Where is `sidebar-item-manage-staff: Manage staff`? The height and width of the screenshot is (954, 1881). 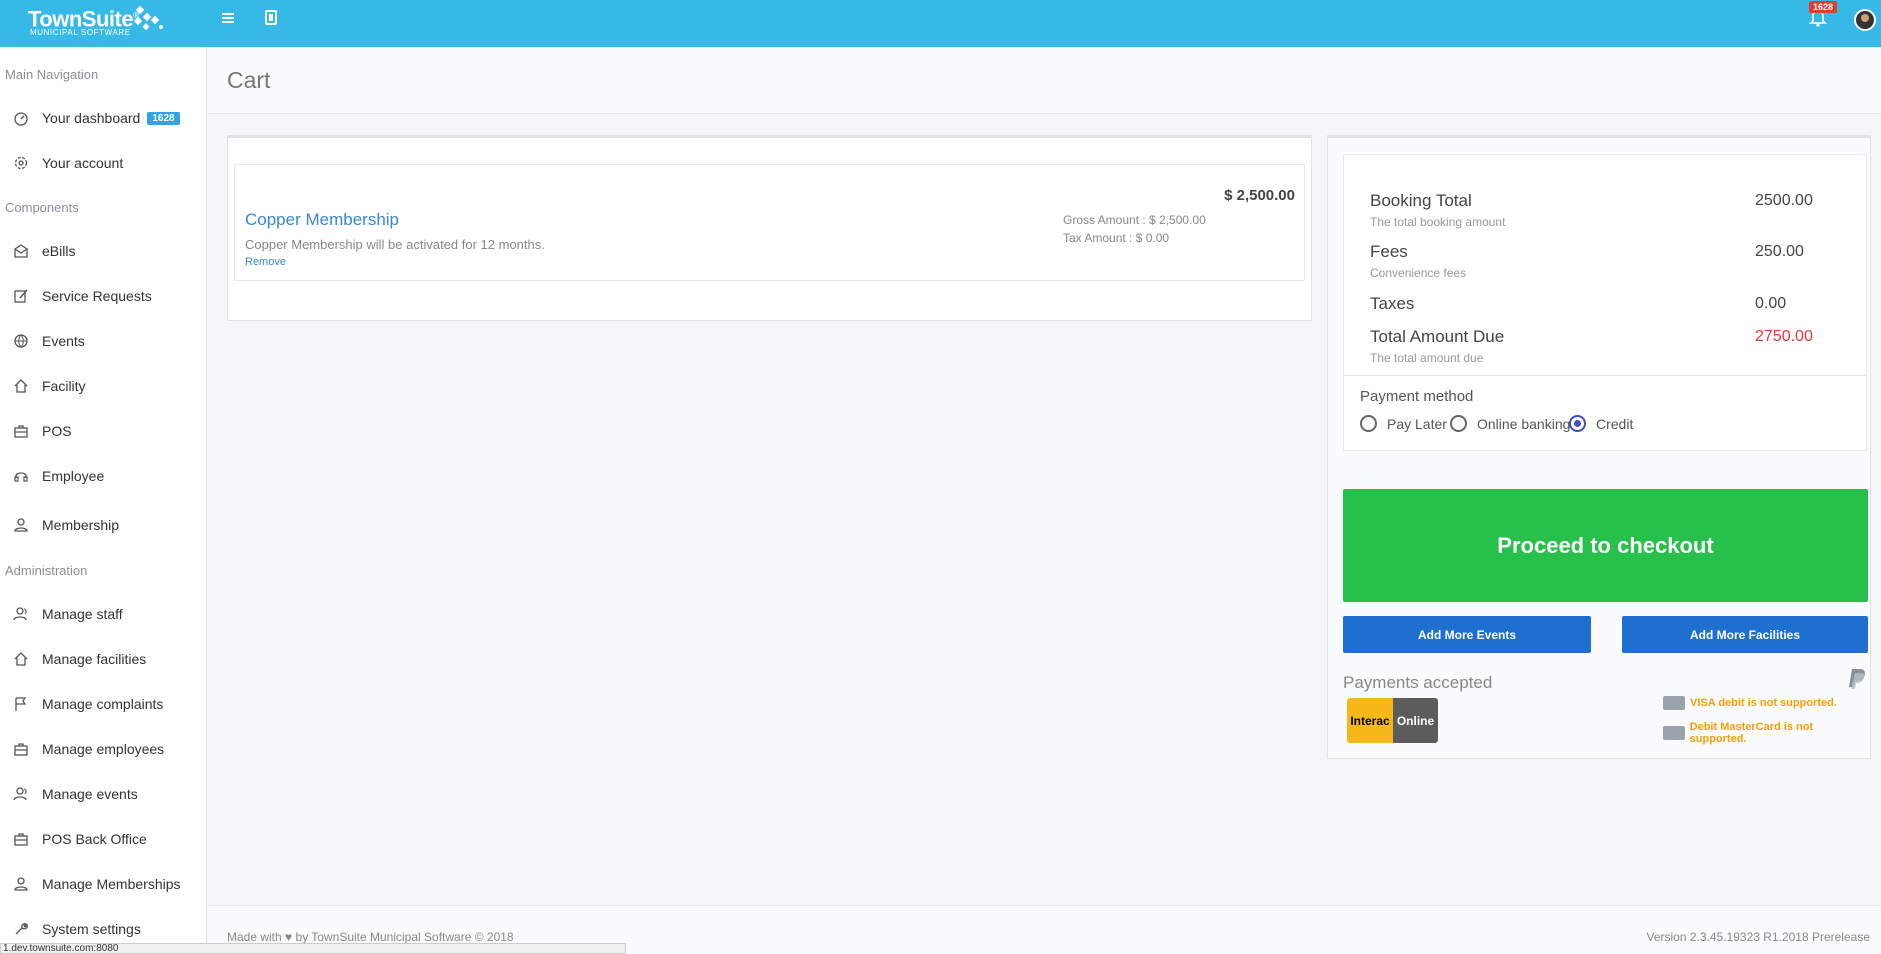
sidebar-item-manage-staff: Manage staff is located at coordinates (103, 614).